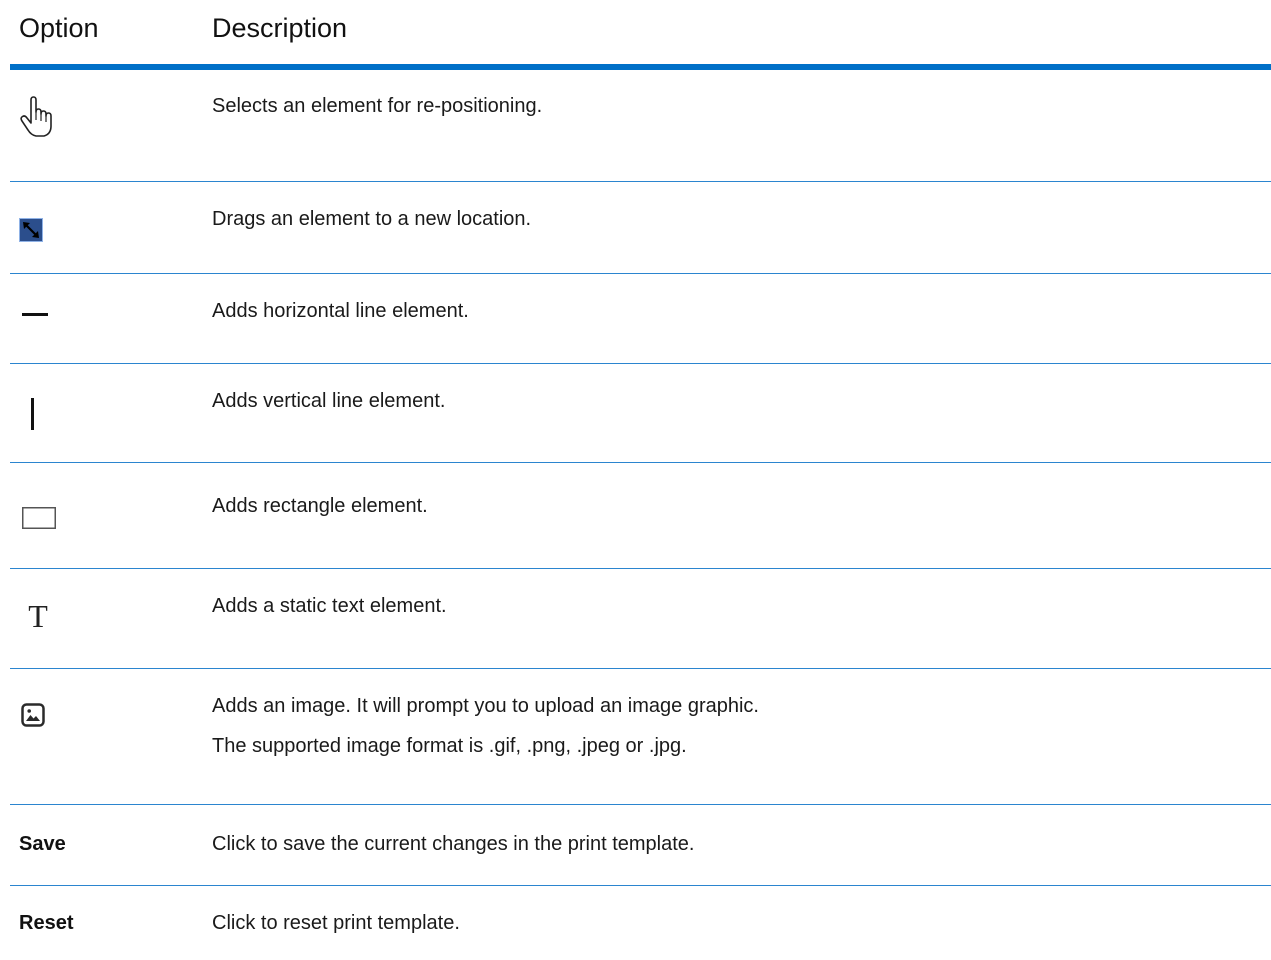 The image size is (1271, 960). What do you see at coordinates (640, 516) in the screenshot?
I see `table-row: Adds rectangle element.` at bounding box center [640, 516].